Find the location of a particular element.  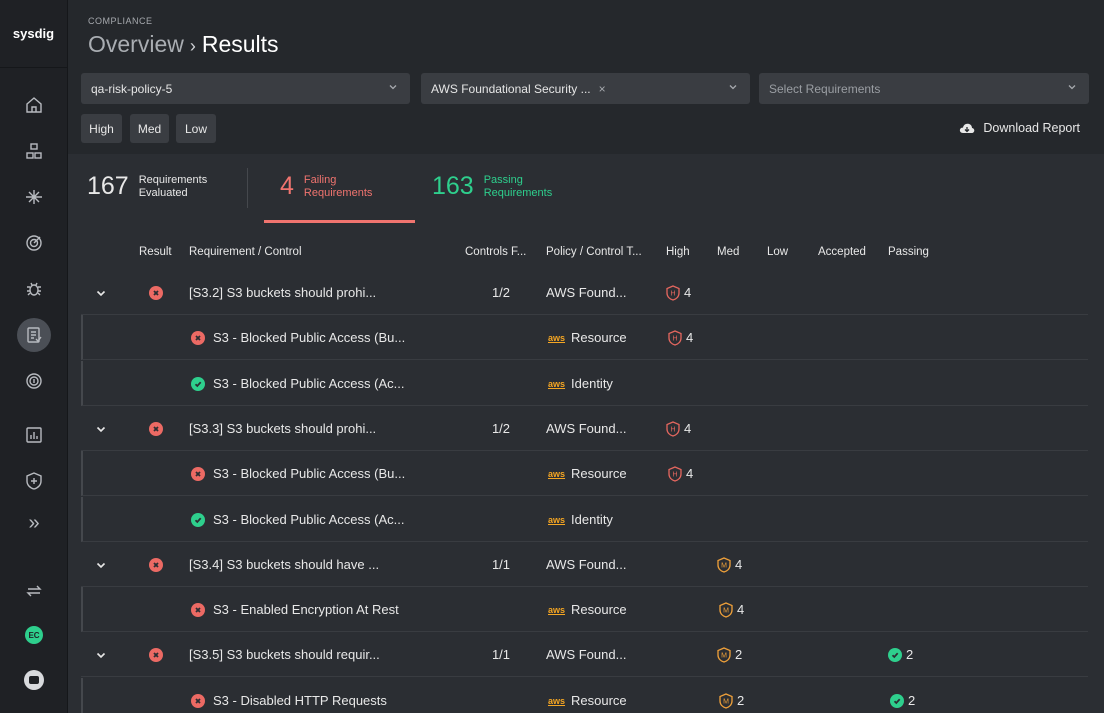

posture-radar-icon is located at coordinates (34, 243).